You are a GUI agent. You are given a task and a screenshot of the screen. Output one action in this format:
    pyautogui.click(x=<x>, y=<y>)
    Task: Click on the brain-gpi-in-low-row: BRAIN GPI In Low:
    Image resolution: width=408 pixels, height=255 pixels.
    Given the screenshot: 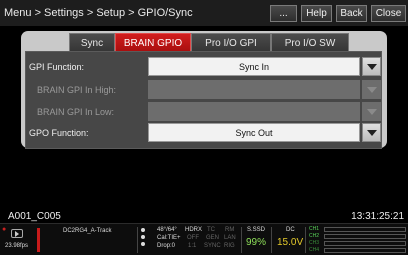 What is the action you would take?
    pyautogui.click(x=205, y=112)
    